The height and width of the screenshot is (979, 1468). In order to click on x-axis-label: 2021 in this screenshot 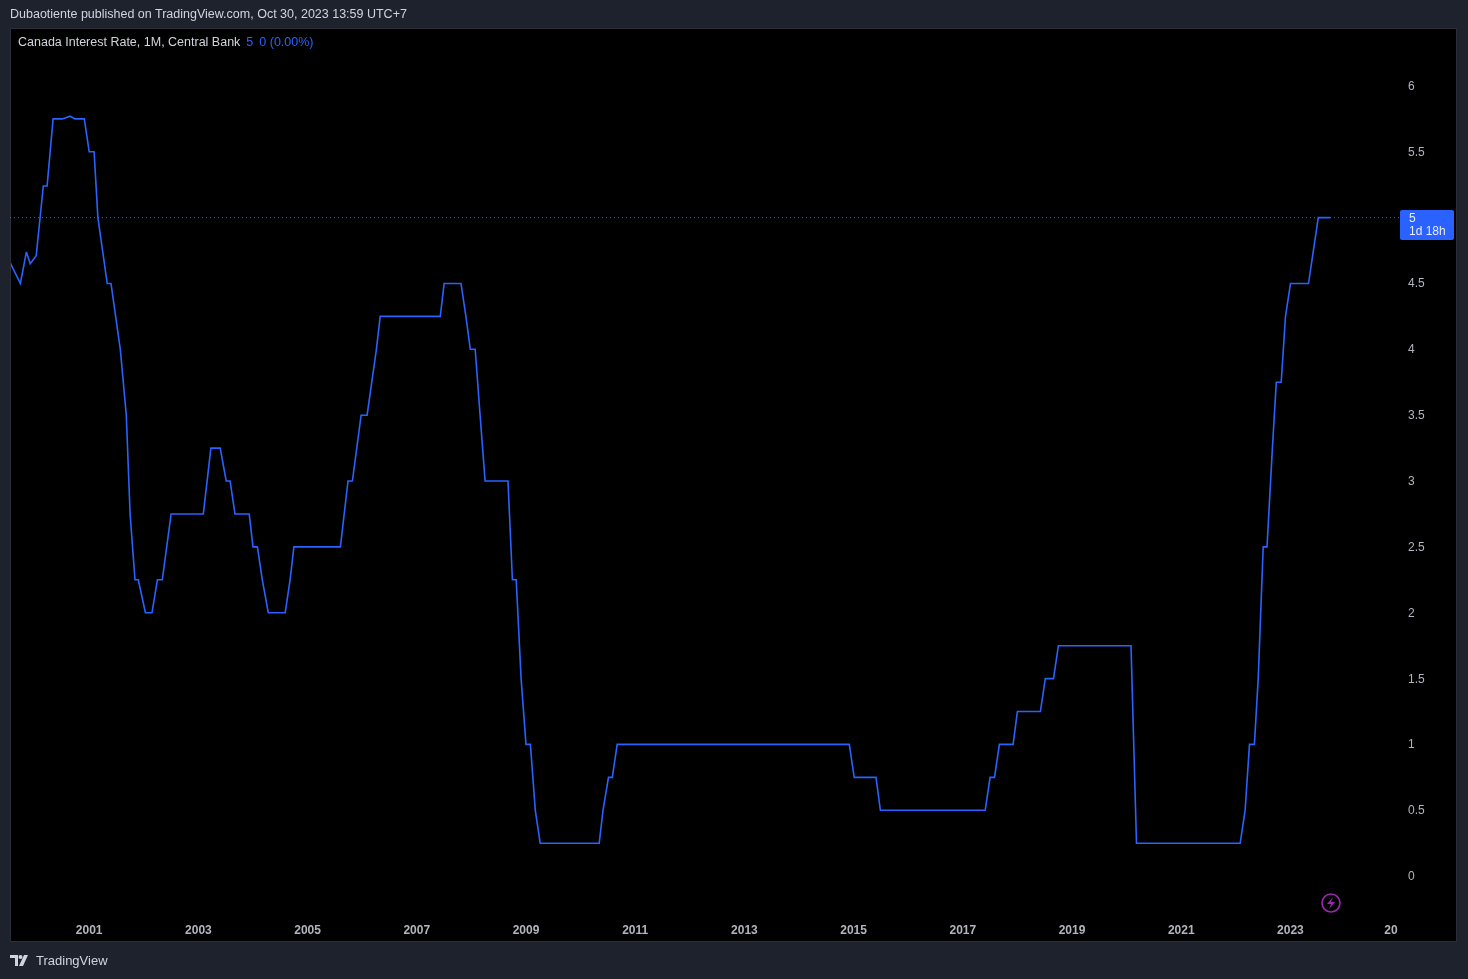, I will do `click(1181, 930)`.